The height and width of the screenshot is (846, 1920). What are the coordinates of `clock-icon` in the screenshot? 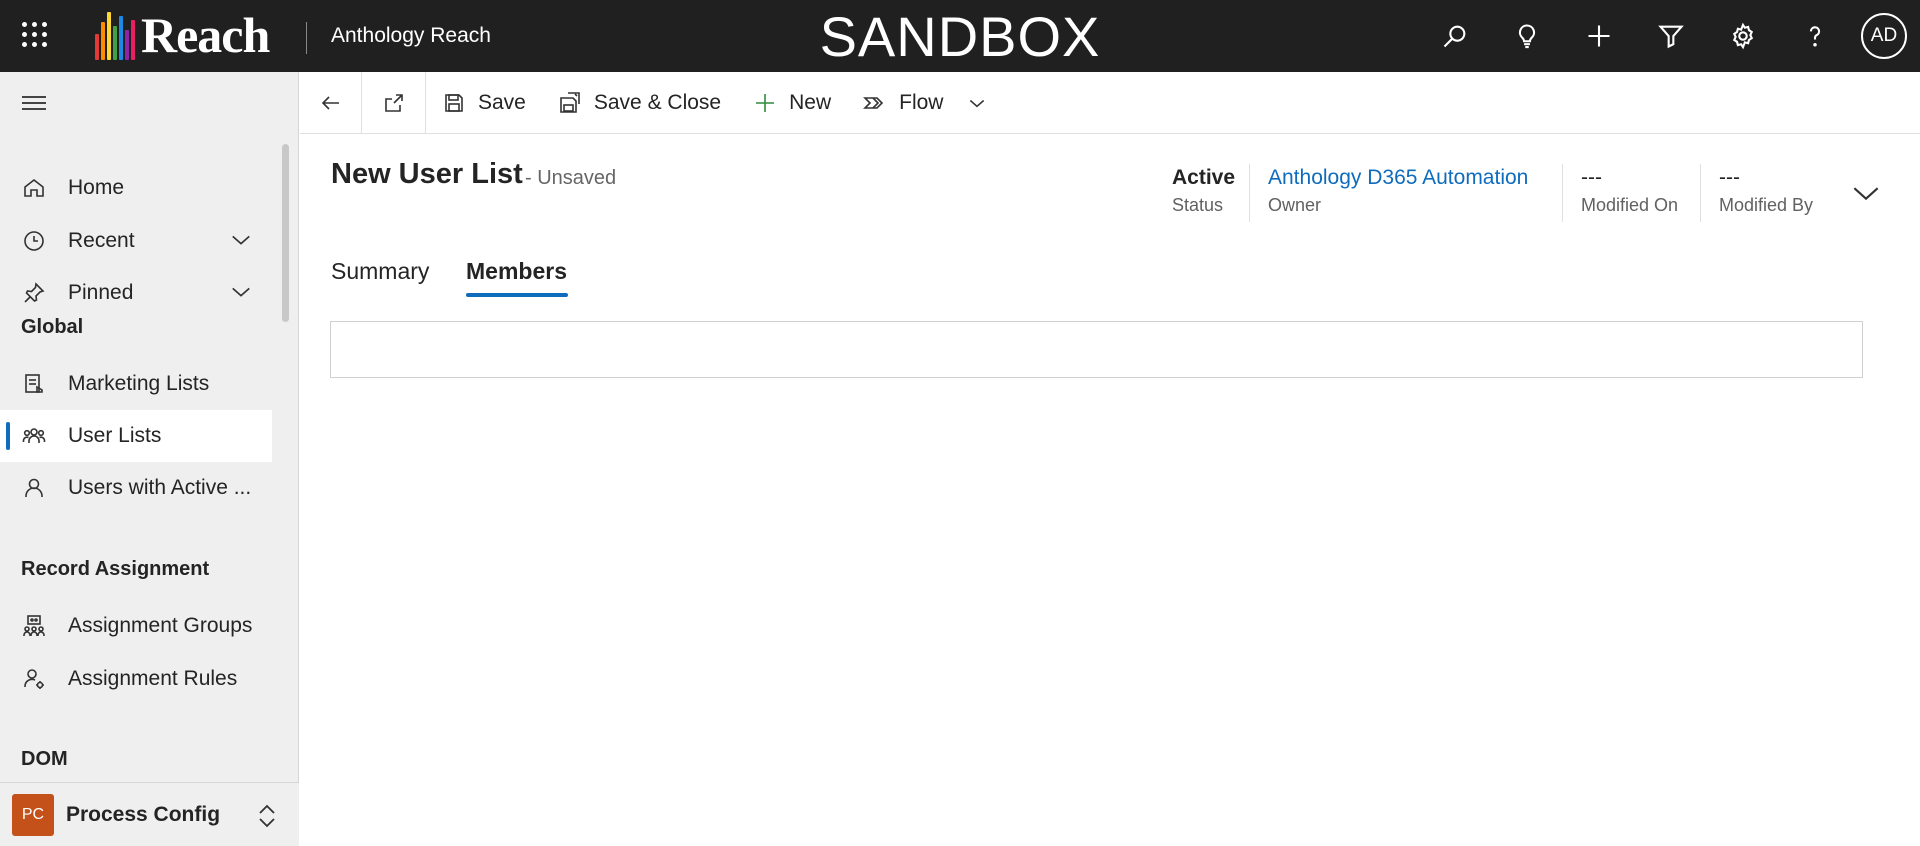 It's located at (34, 241).